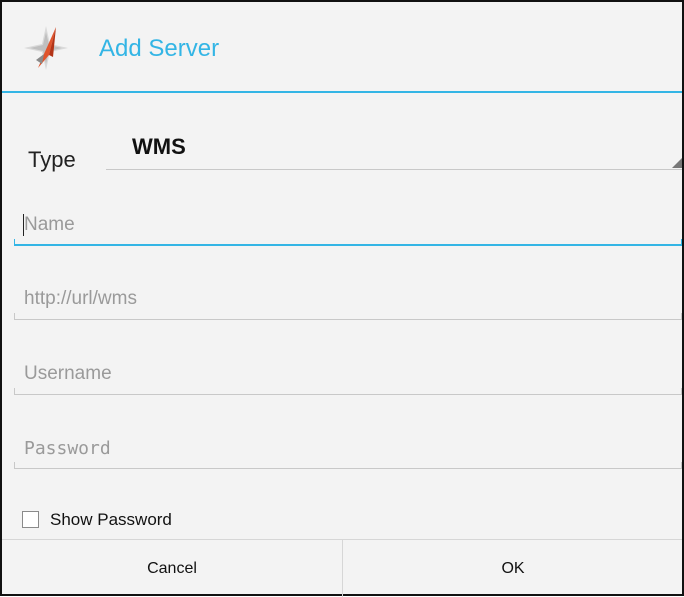 The height and width of the screenshot is (597, 684). I want to click on show-password-label: Show Password, so click(111, 519).